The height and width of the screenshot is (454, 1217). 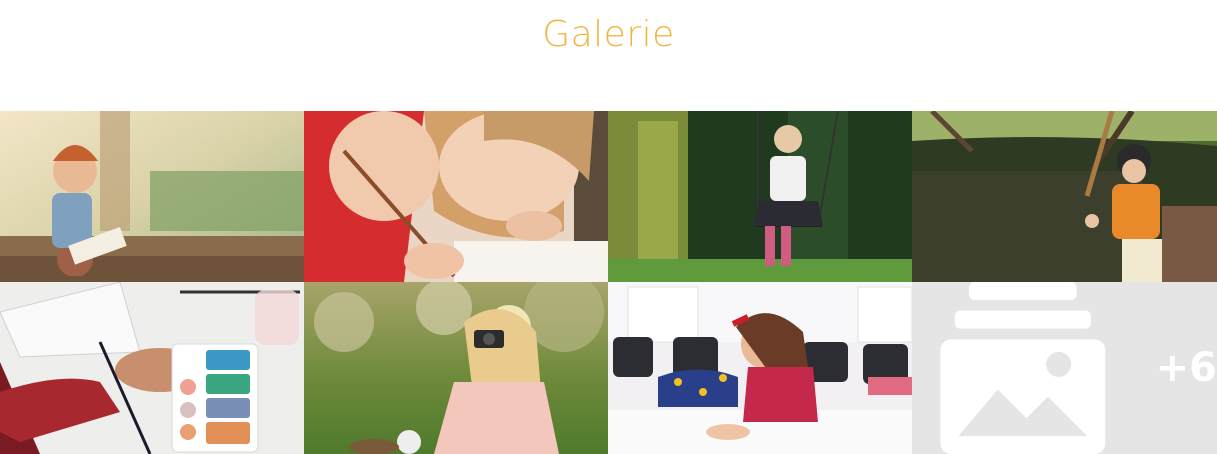 I want to click on girl-on-swing-photo, so click(x=760, y=196).